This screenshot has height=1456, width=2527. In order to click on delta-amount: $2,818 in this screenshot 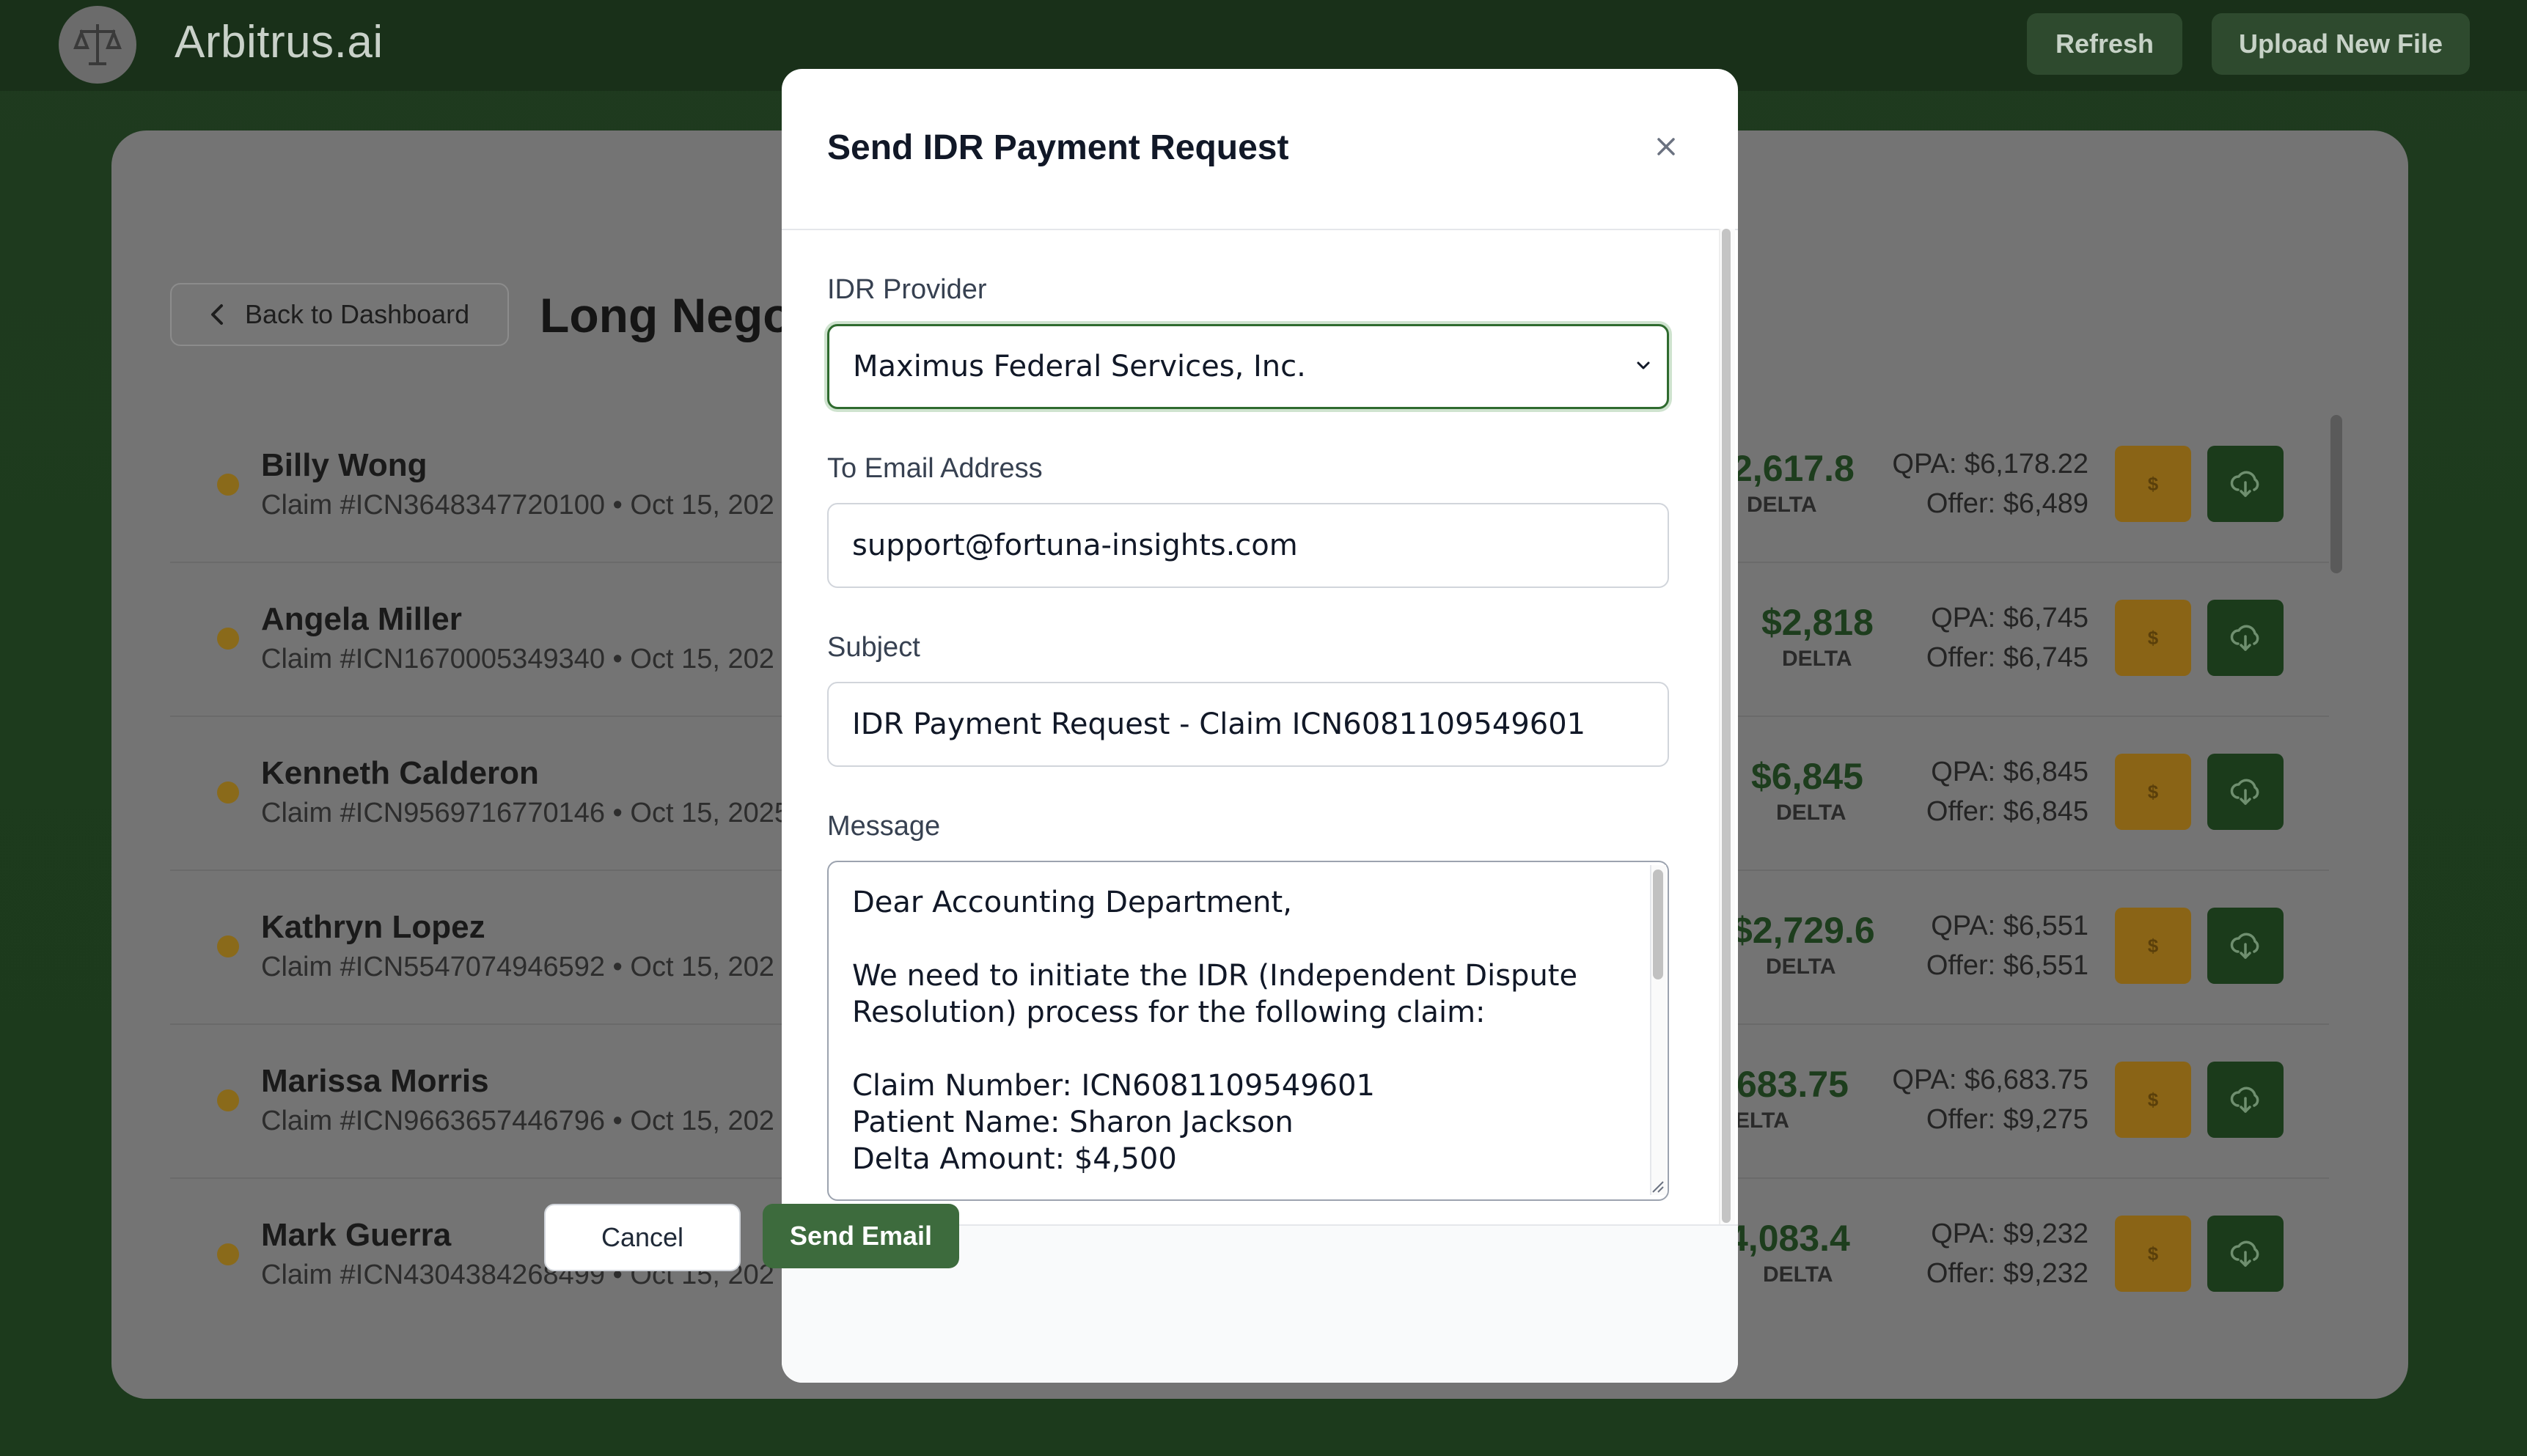, I will do `click(1817, 622)`.